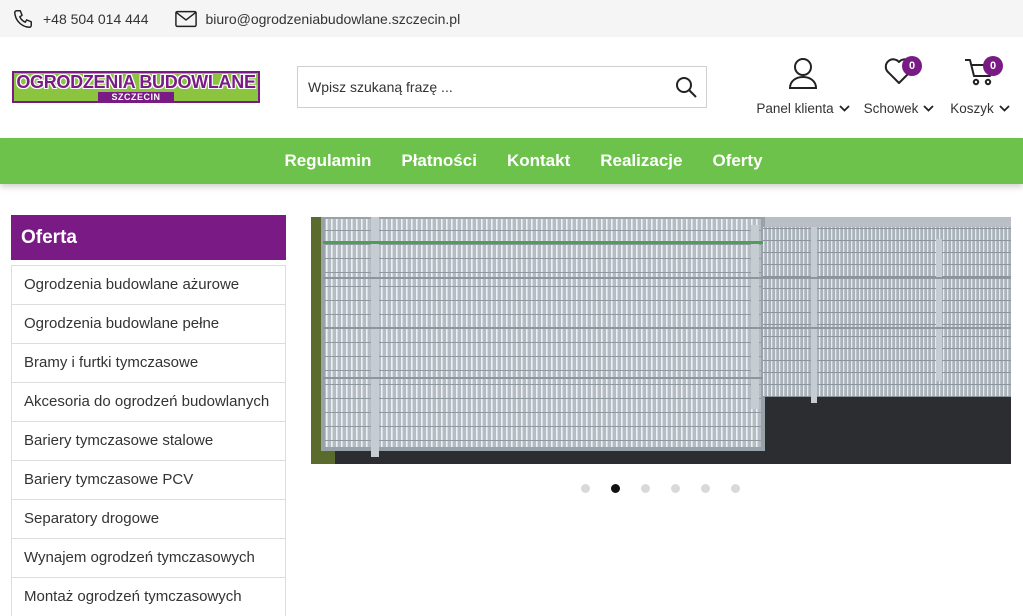 This screenshot has height=616, width=1023. I want to click on category-item: Wynajem ogrodzeń tymczasowych, so click(148, 557).